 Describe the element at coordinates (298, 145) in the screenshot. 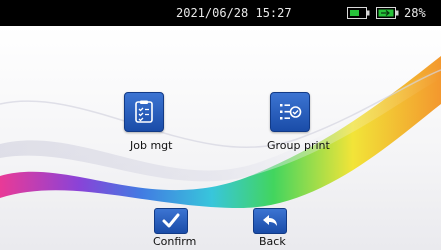

I see `group-print-label: Group print` at that location.